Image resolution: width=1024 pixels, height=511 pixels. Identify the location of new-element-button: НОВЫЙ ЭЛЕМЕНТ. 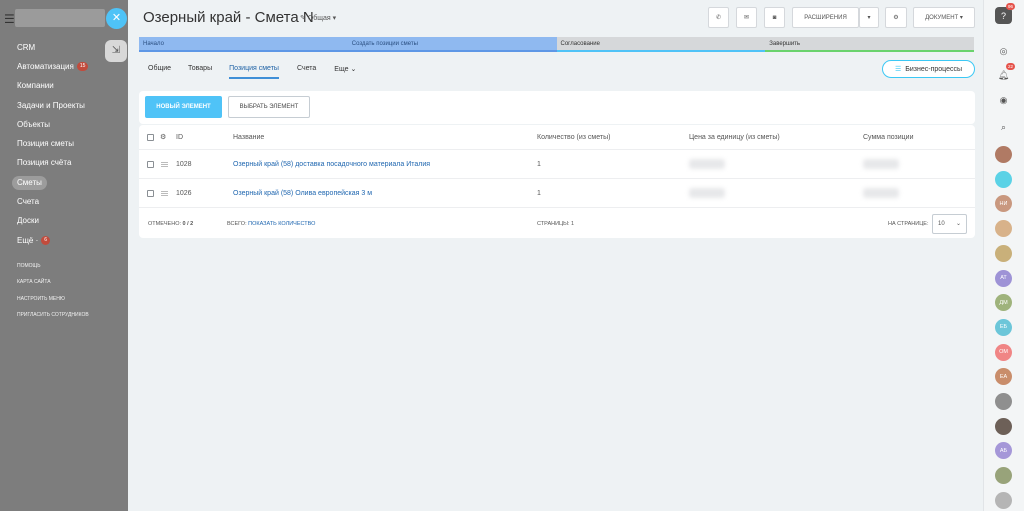
(183, 107).